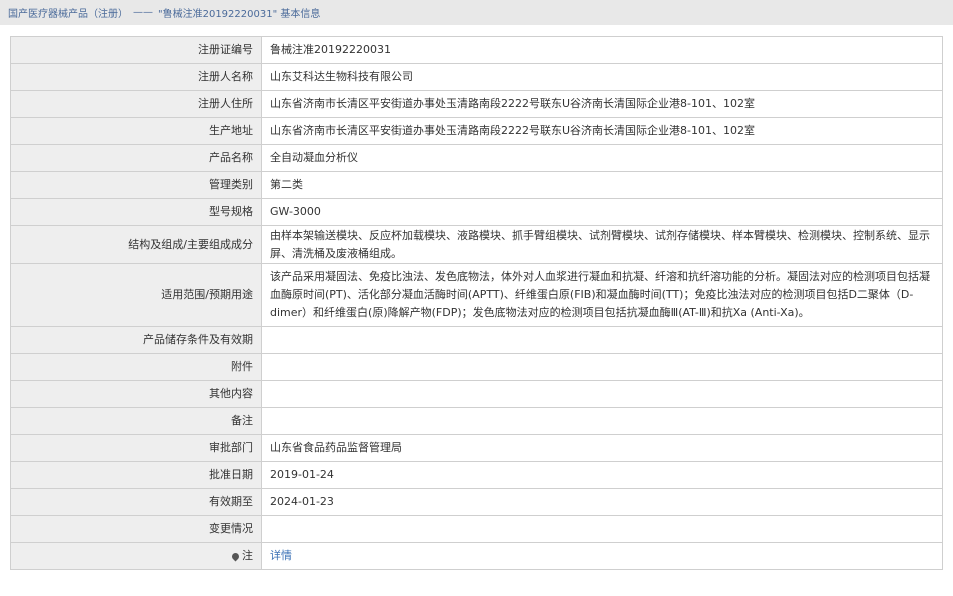 The image size is (953, 596). Describe the element at coordinates (602, 212) in the screenshot. I see `row-value: GW-3000` at that location.